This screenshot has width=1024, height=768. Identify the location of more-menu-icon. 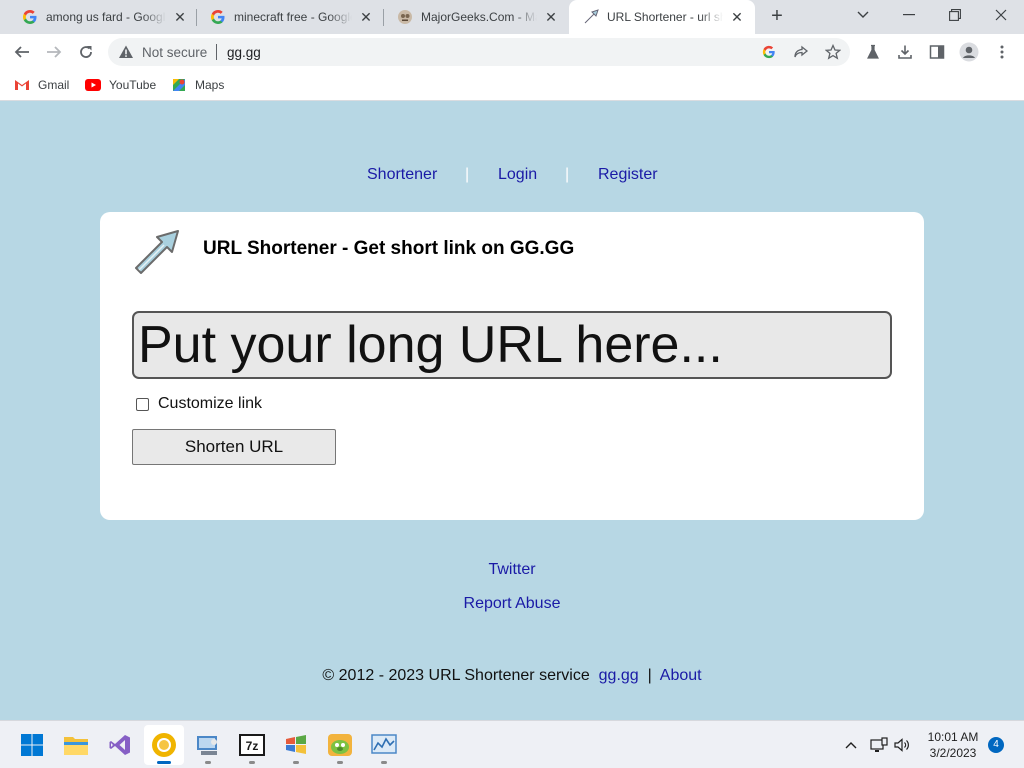
(1002, 52).